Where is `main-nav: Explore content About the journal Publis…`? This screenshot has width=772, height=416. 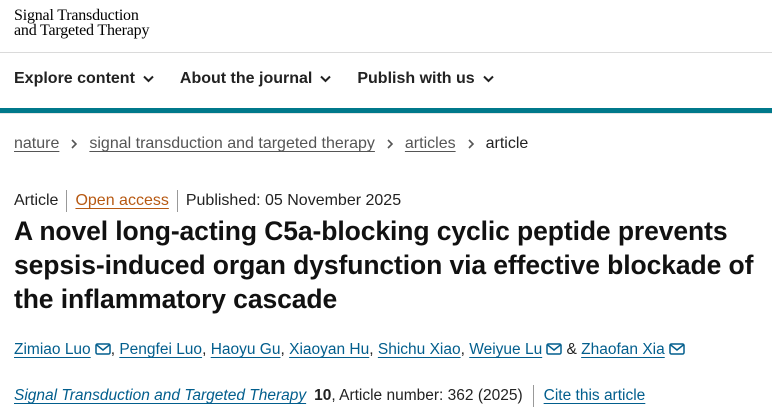 main-nav: Explore content About the journal Publis… is located at coordinates (254, 79).